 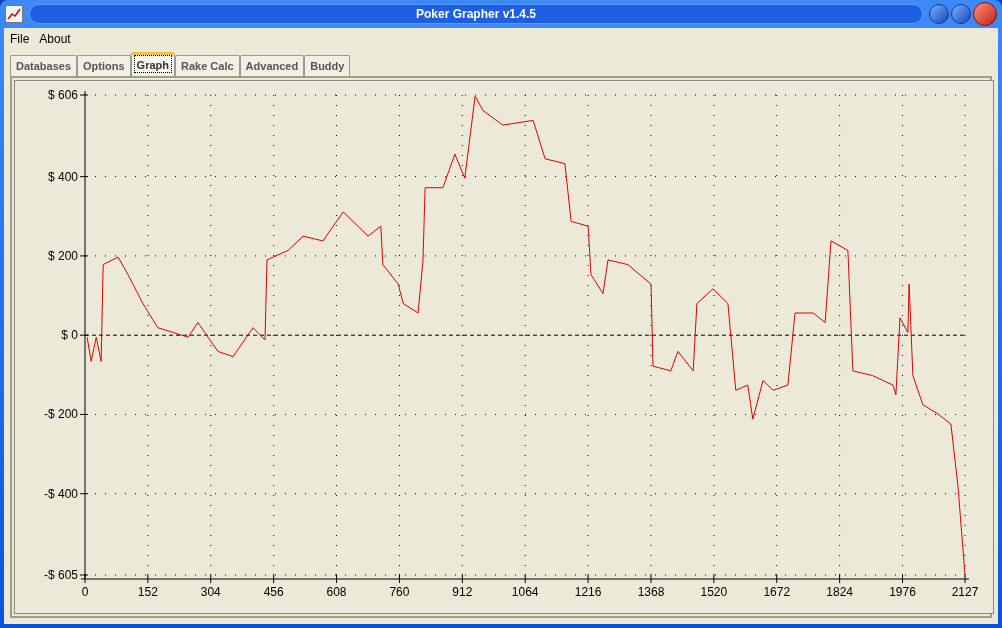 What do you see at coordinates (902, 592) in the screenshot?
I see `x-tick-label: 1976` at bounding box center [902, 592].